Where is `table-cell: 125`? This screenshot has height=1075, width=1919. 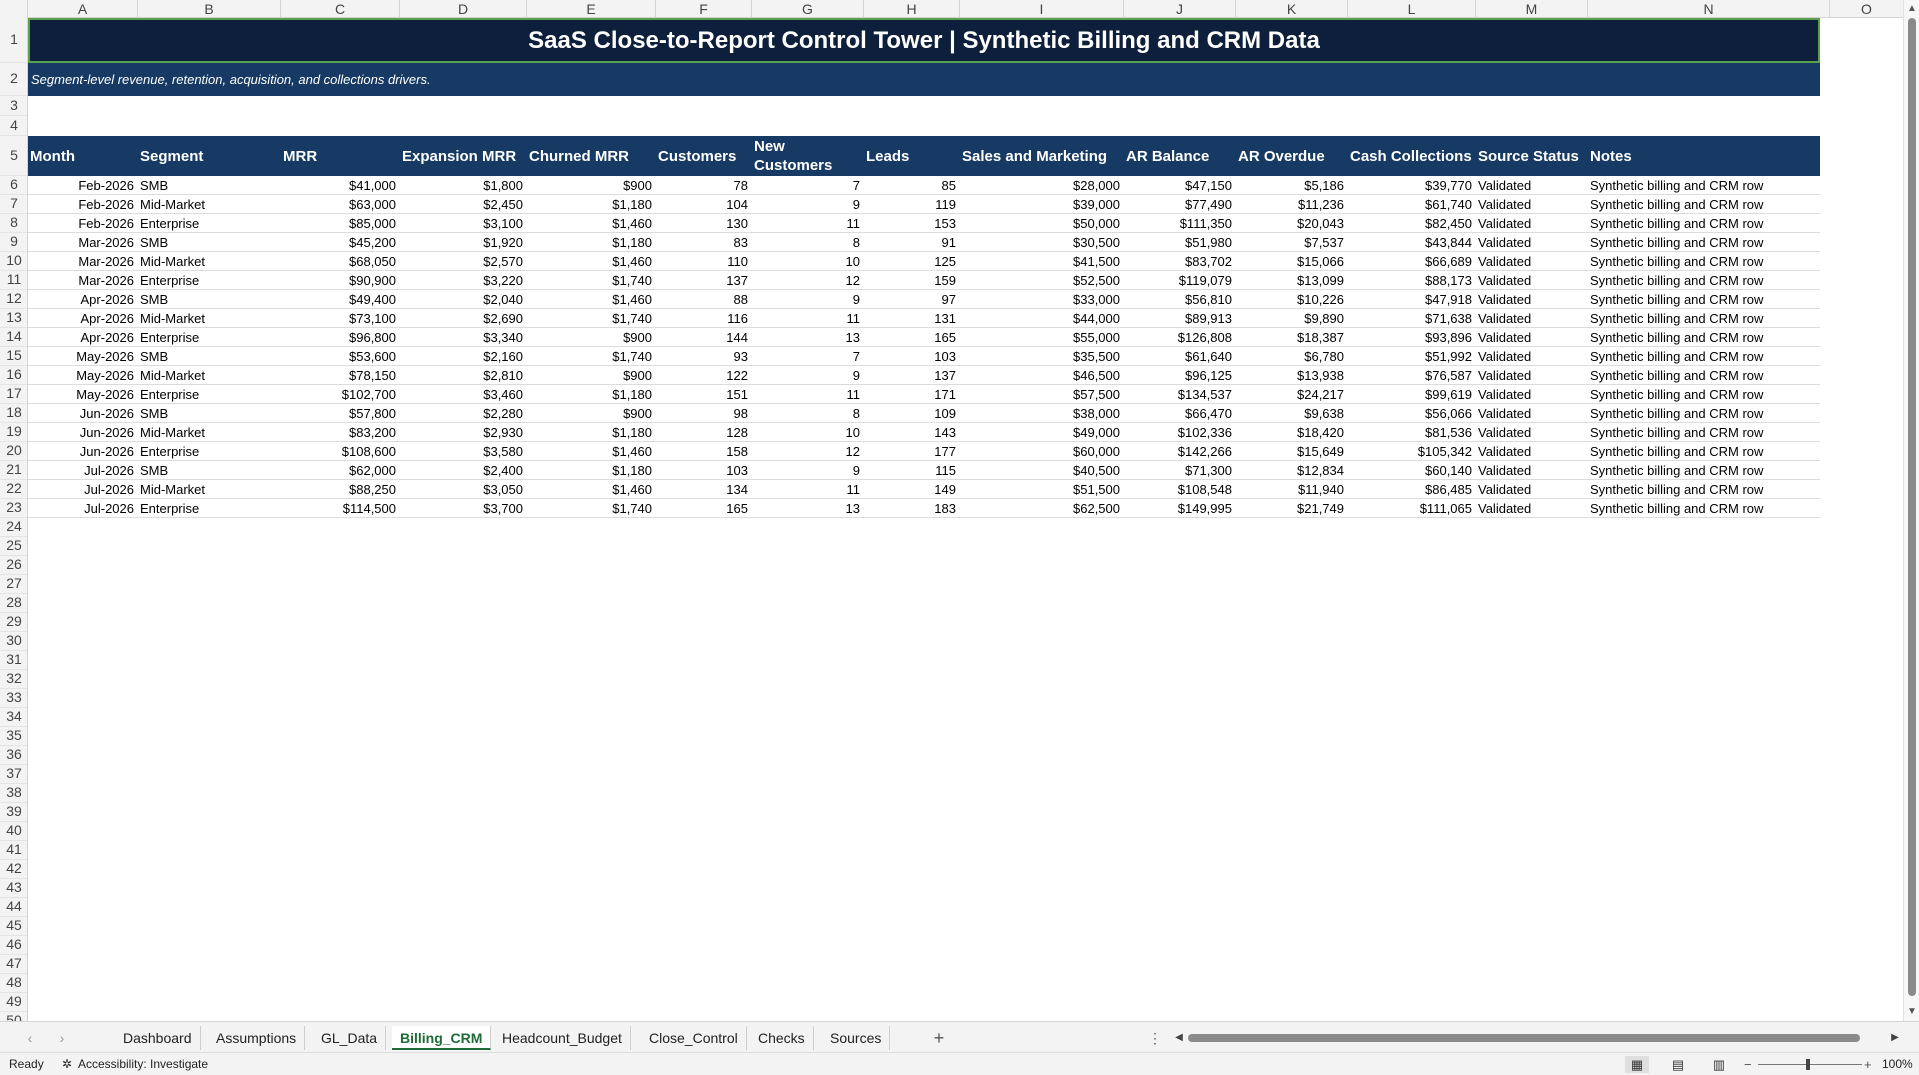
table-cell: 125 is located at coordinates (912, 261).